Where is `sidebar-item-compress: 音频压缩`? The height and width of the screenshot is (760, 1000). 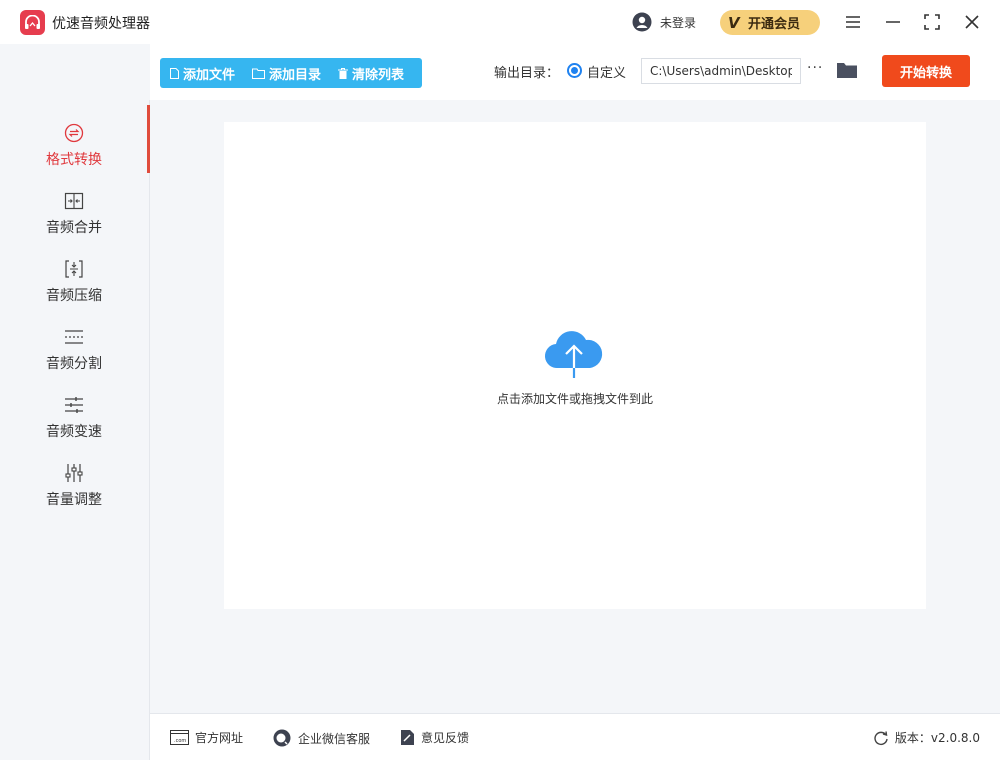 sidebar-item-compress: 音频压缩 is located at coordinates (75, 273).